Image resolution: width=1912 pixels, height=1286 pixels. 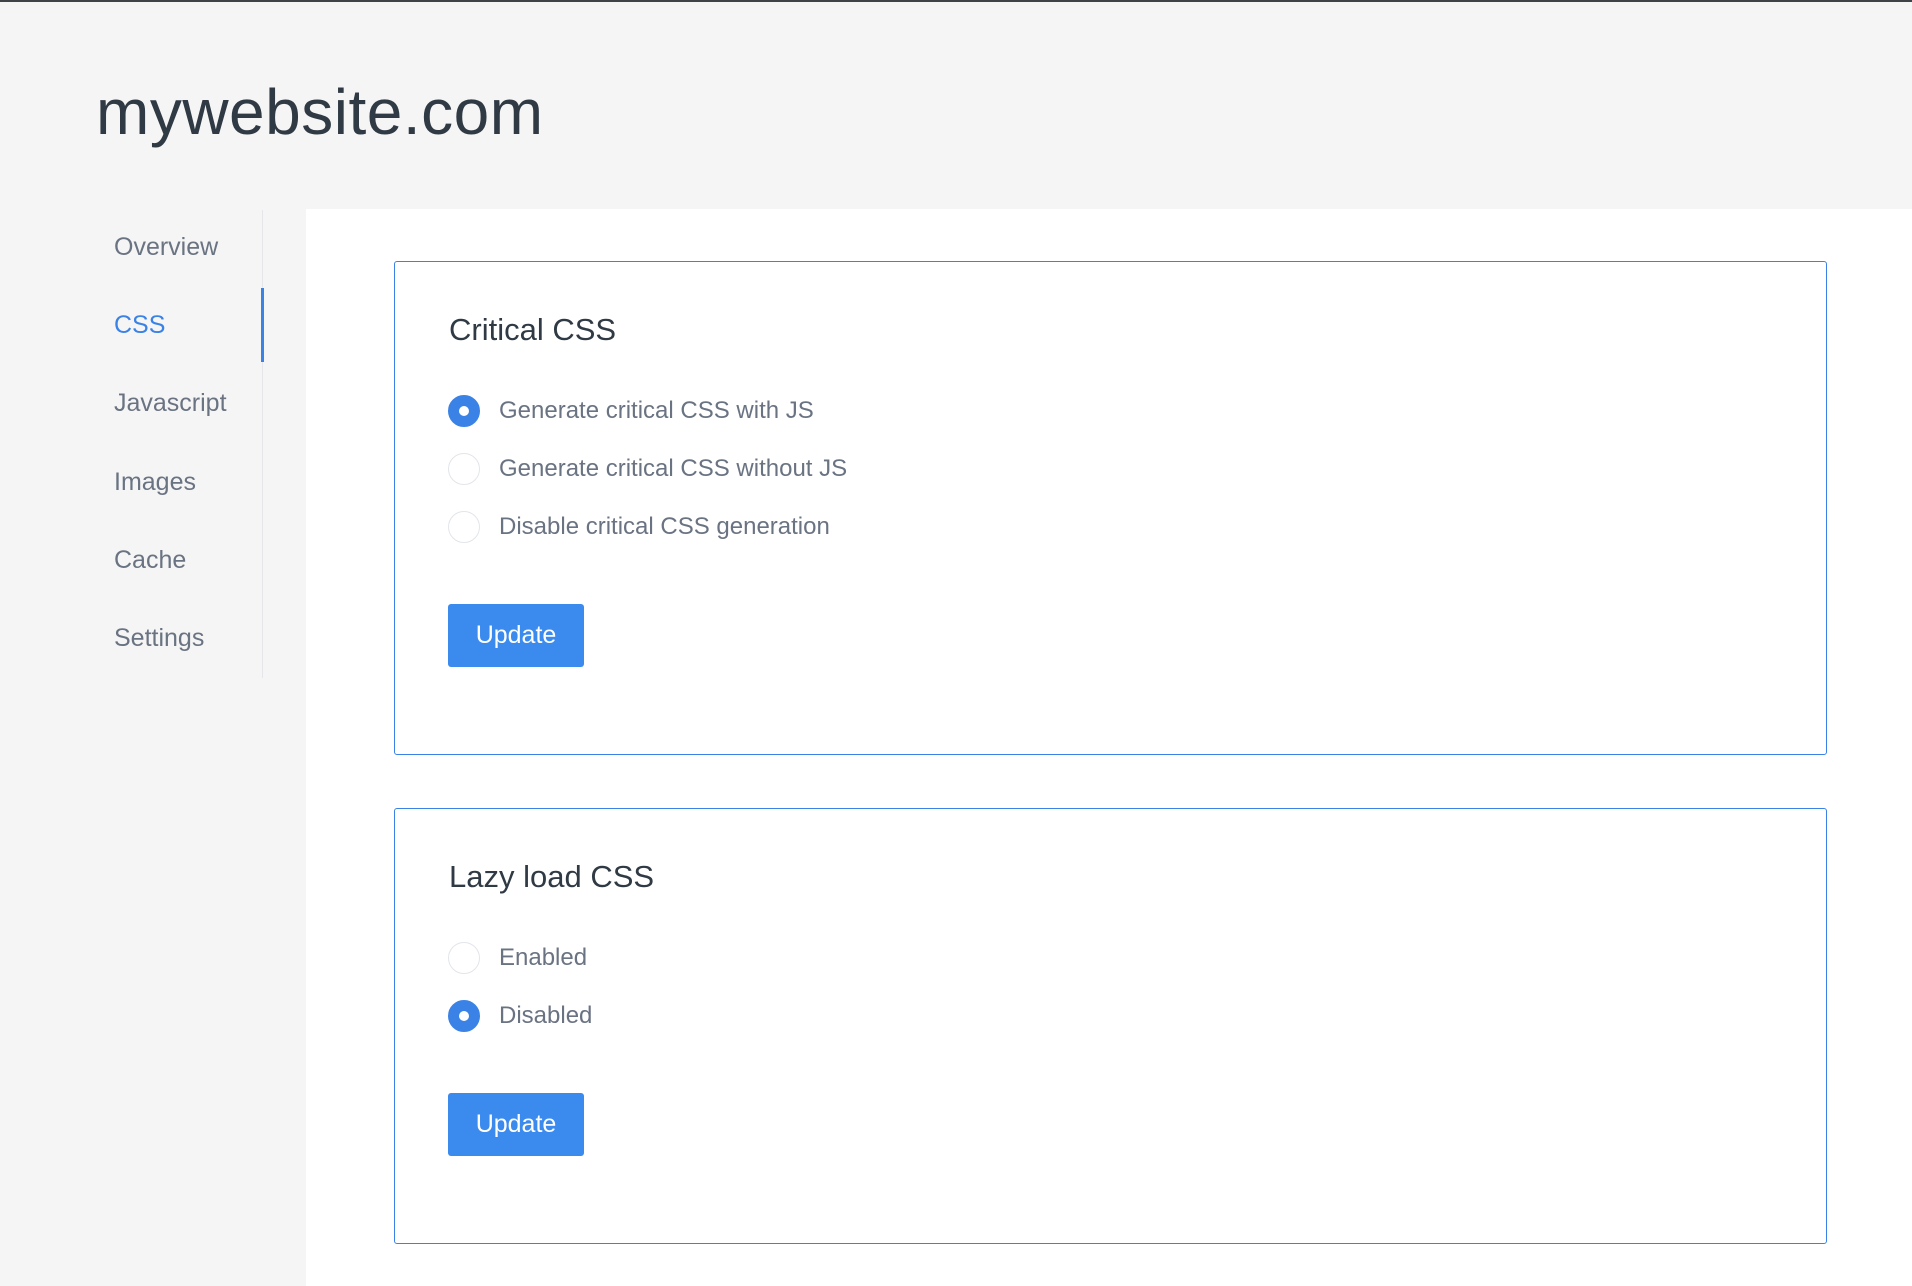 What do you see at coordinates (516, 1124) in the screenshot?
I see `lazy-load-css-update-button: Update` at bounding box center [516, 1124].